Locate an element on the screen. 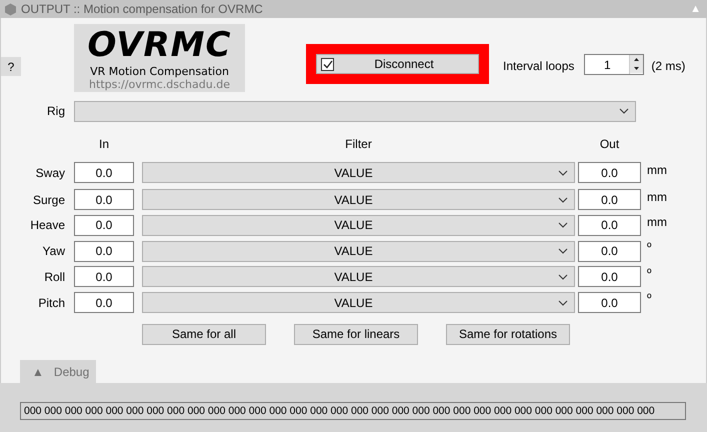  logo-url: https://ovrmc.dschadu.de is located at coordinates (159, 84).